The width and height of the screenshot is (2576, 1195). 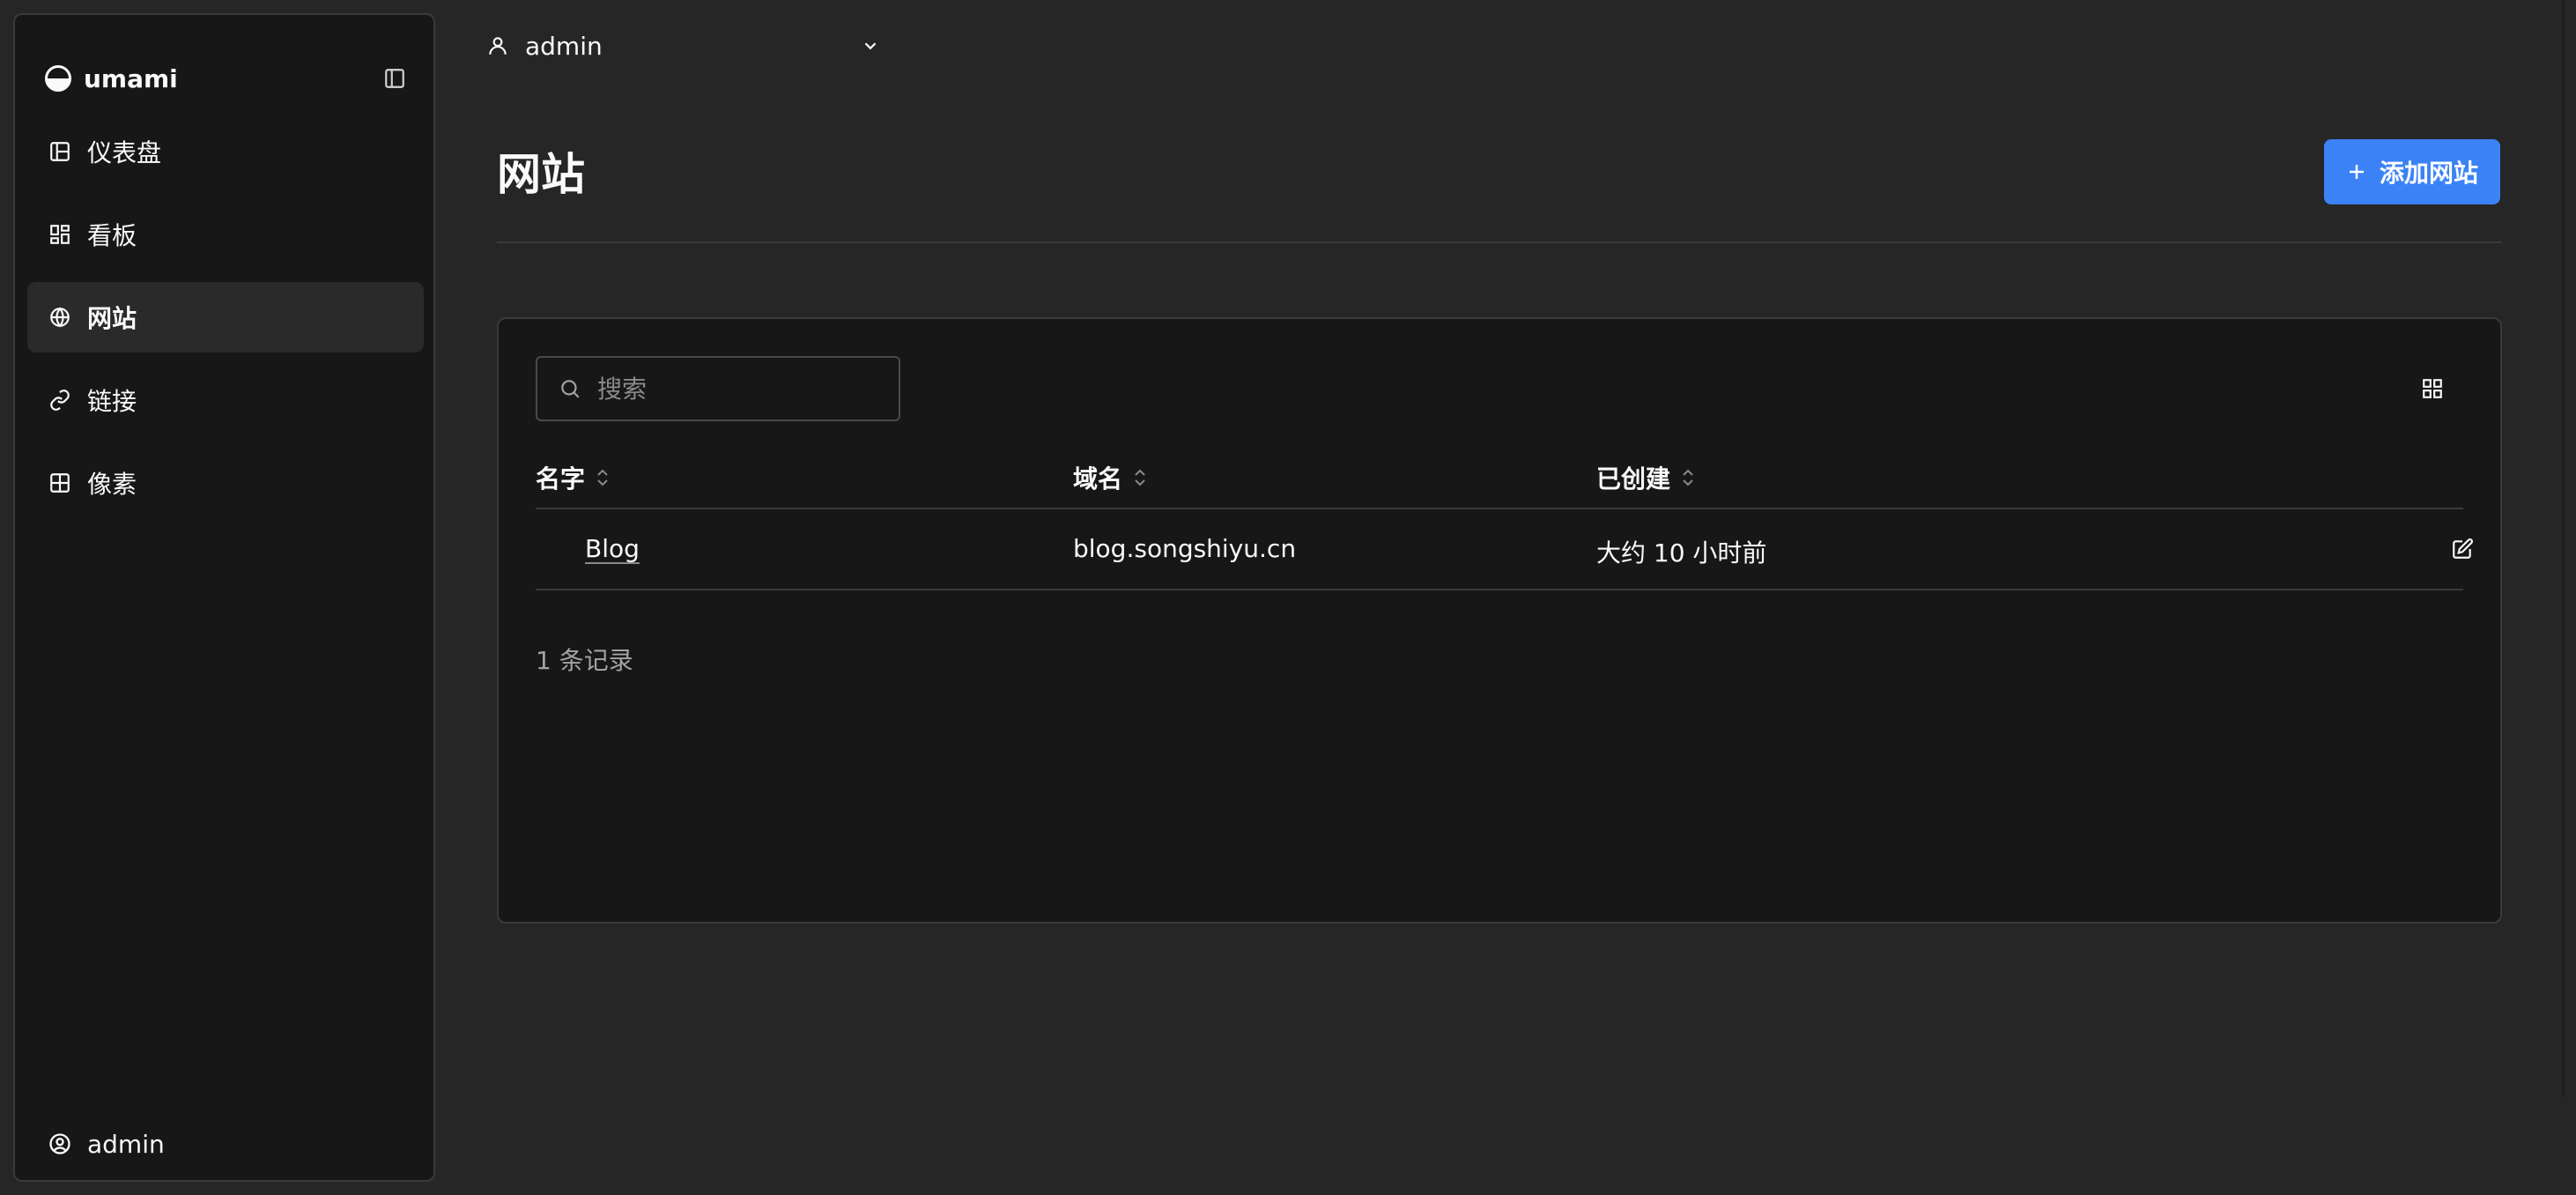 I want to click on sidebar-user-name: admin, so click(x=126, y=1144).